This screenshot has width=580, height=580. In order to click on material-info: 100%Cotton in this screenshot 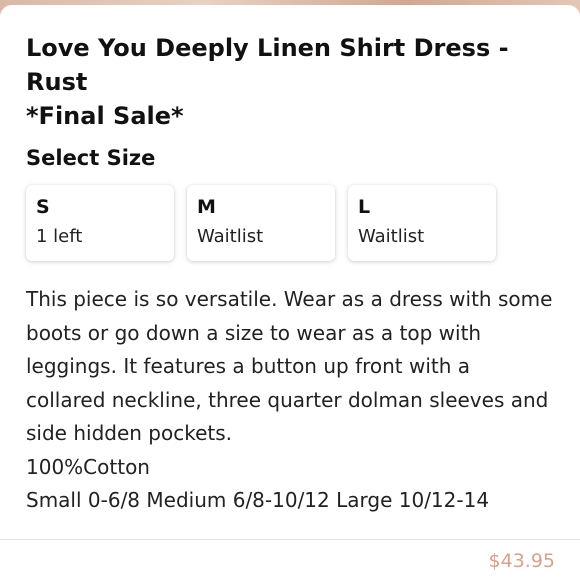, I will do `click(88, 466)`.